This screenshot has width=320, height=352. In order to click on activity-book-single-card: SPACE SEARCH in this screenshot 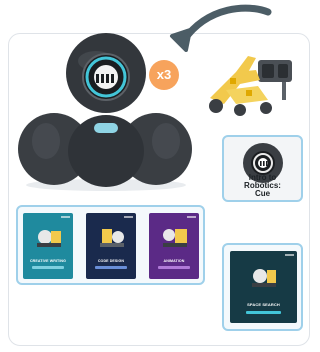, I will do `click(262, 287)`.